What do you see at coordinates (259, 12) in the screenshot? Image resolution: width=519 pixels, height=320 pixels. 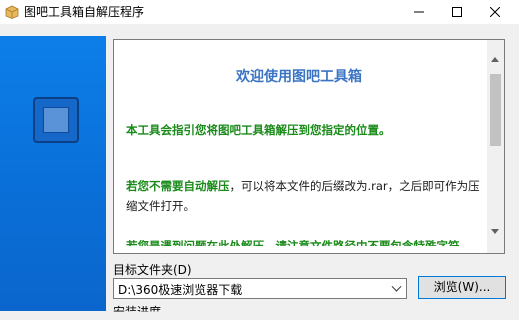 I see `title-bar: 图吧工具箱自解压程序` at bounding box center [259, 12].